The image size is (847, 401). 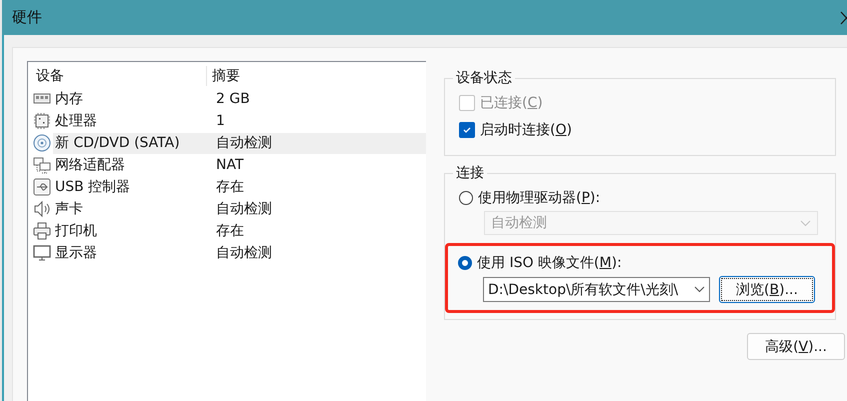 What do you see at coordinates (596, 289) in the screenshot?
I see `path-combo-box: D:\Desktop\所有软文件\光刻\` at bounding box center [596, 289].